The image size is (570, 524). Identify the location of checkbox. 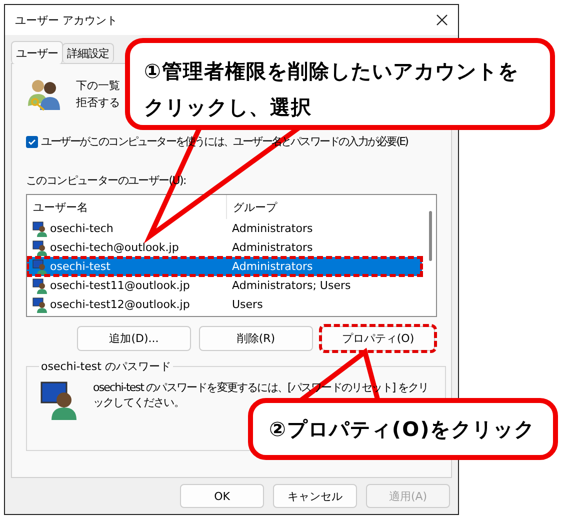
(32, 142).